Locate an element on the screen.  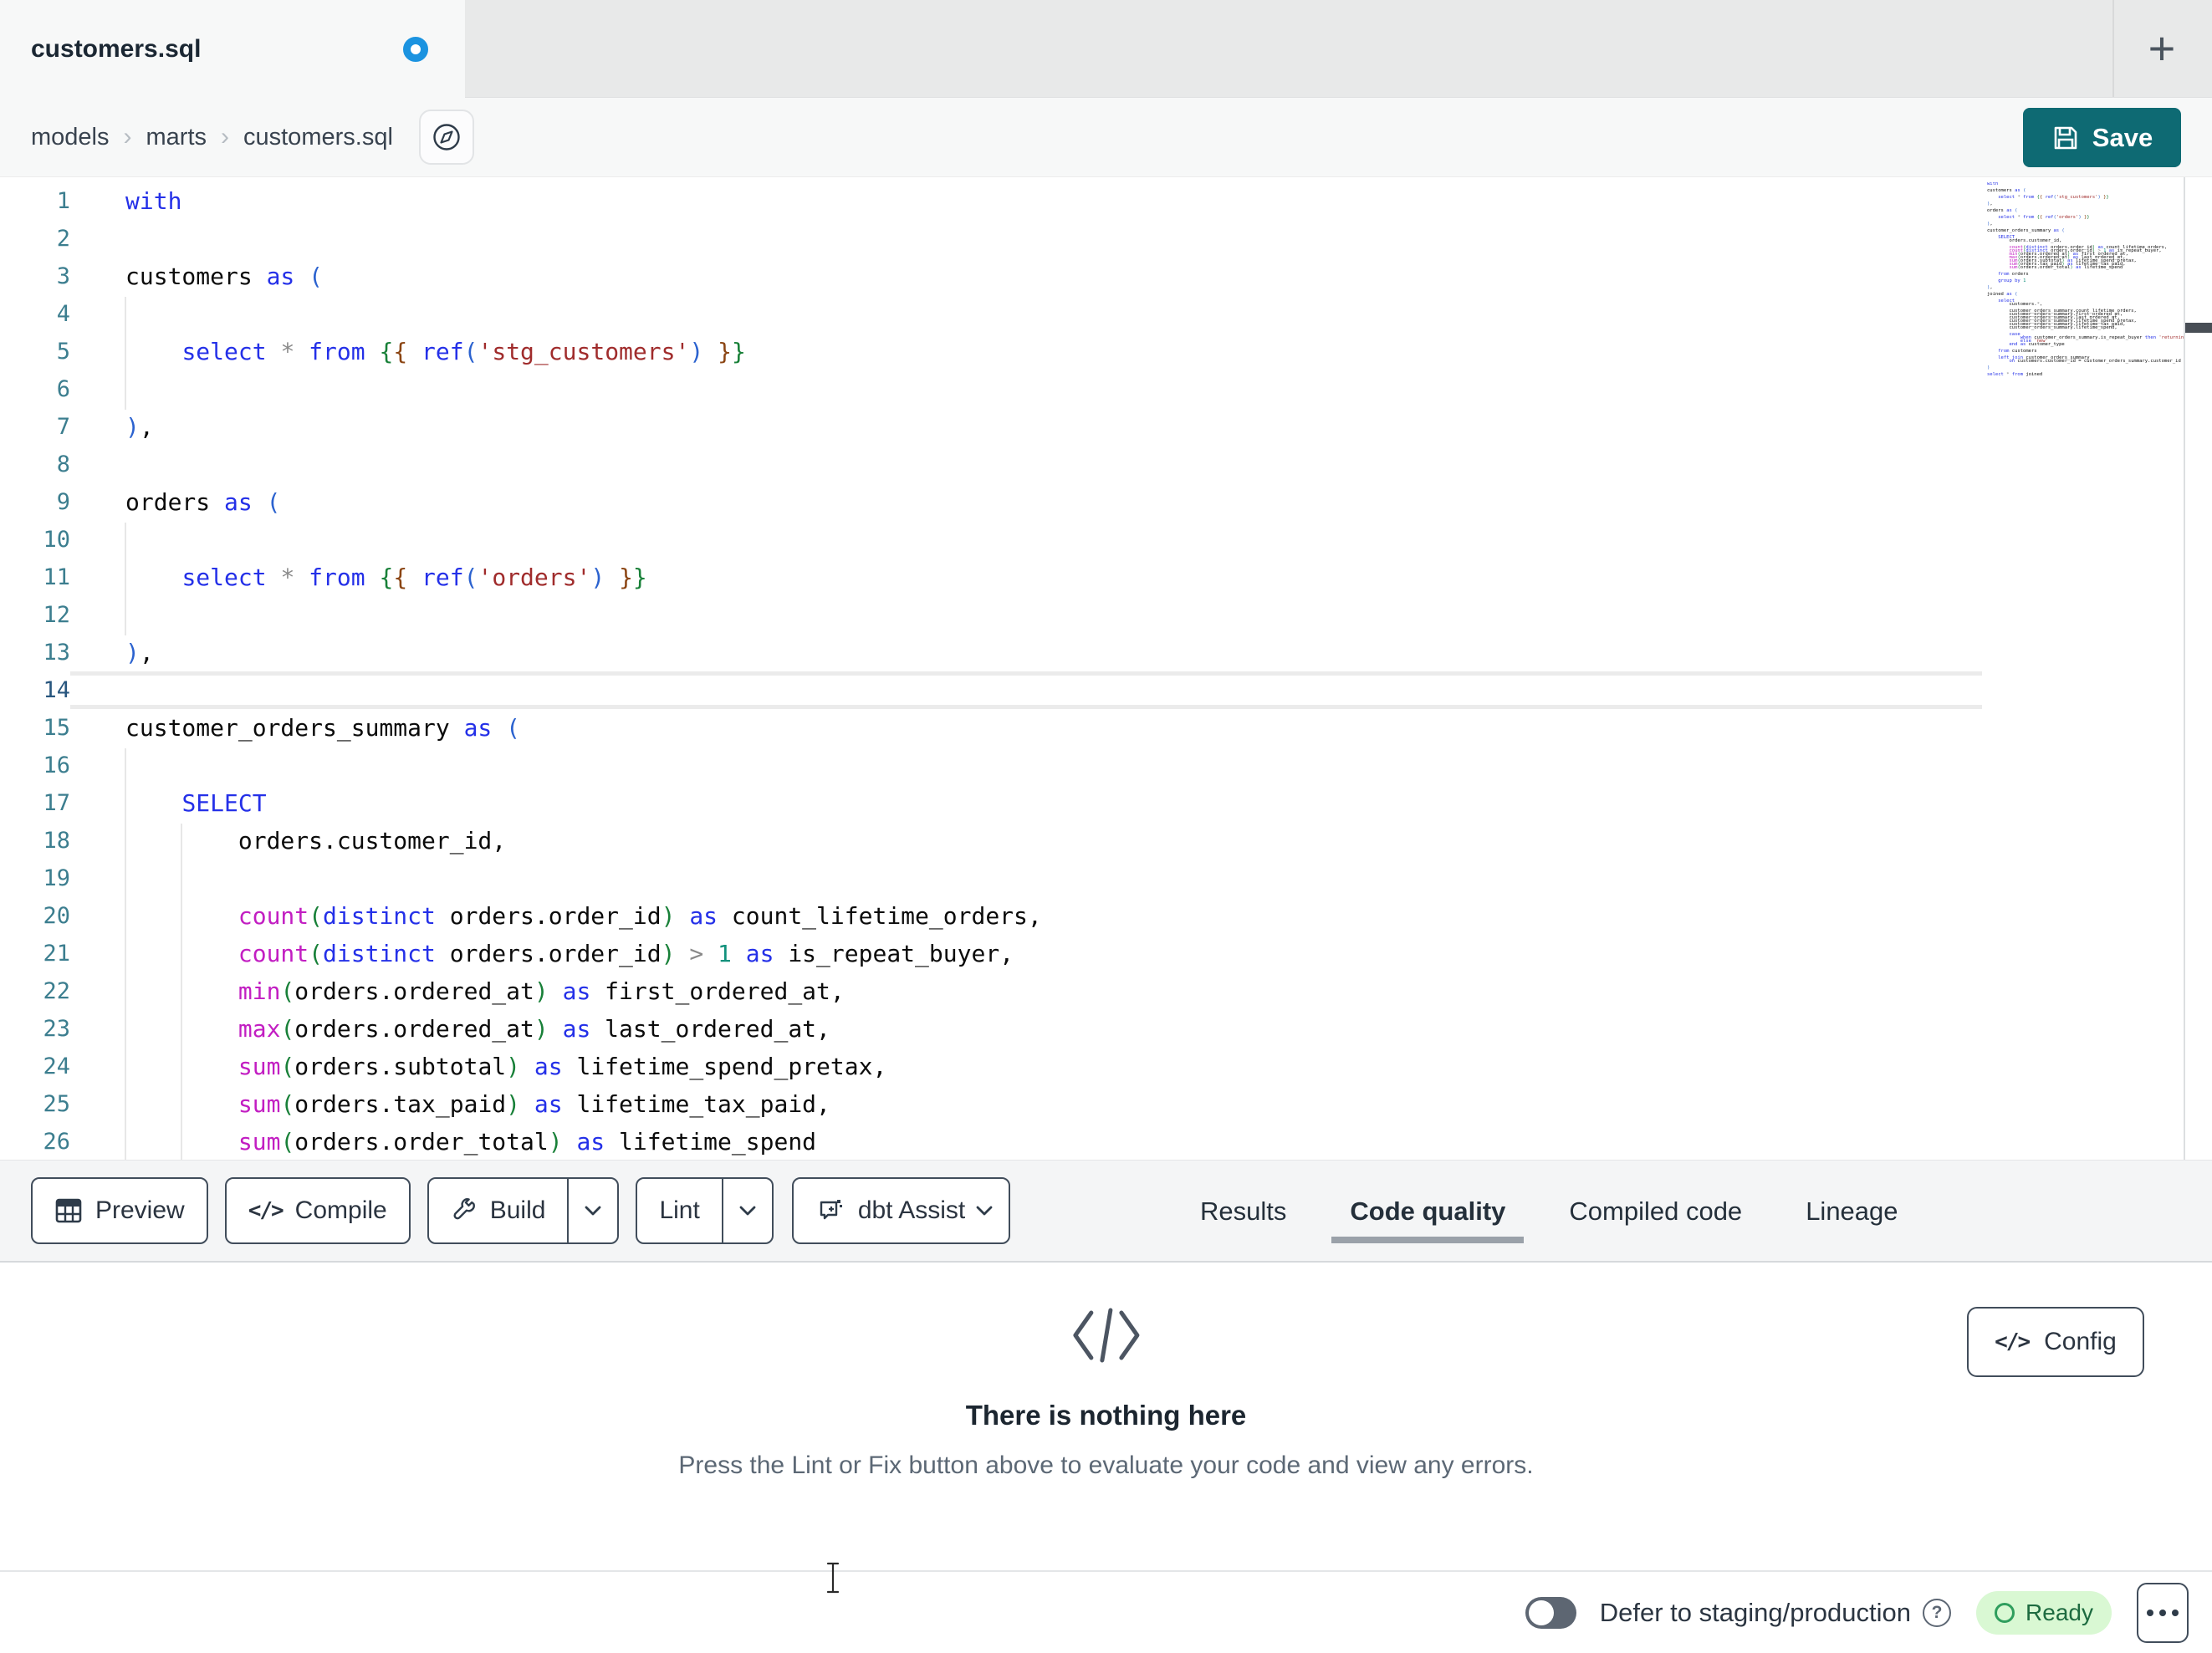
assist-label: dbt Assist is located at coordinates (912, 1210).